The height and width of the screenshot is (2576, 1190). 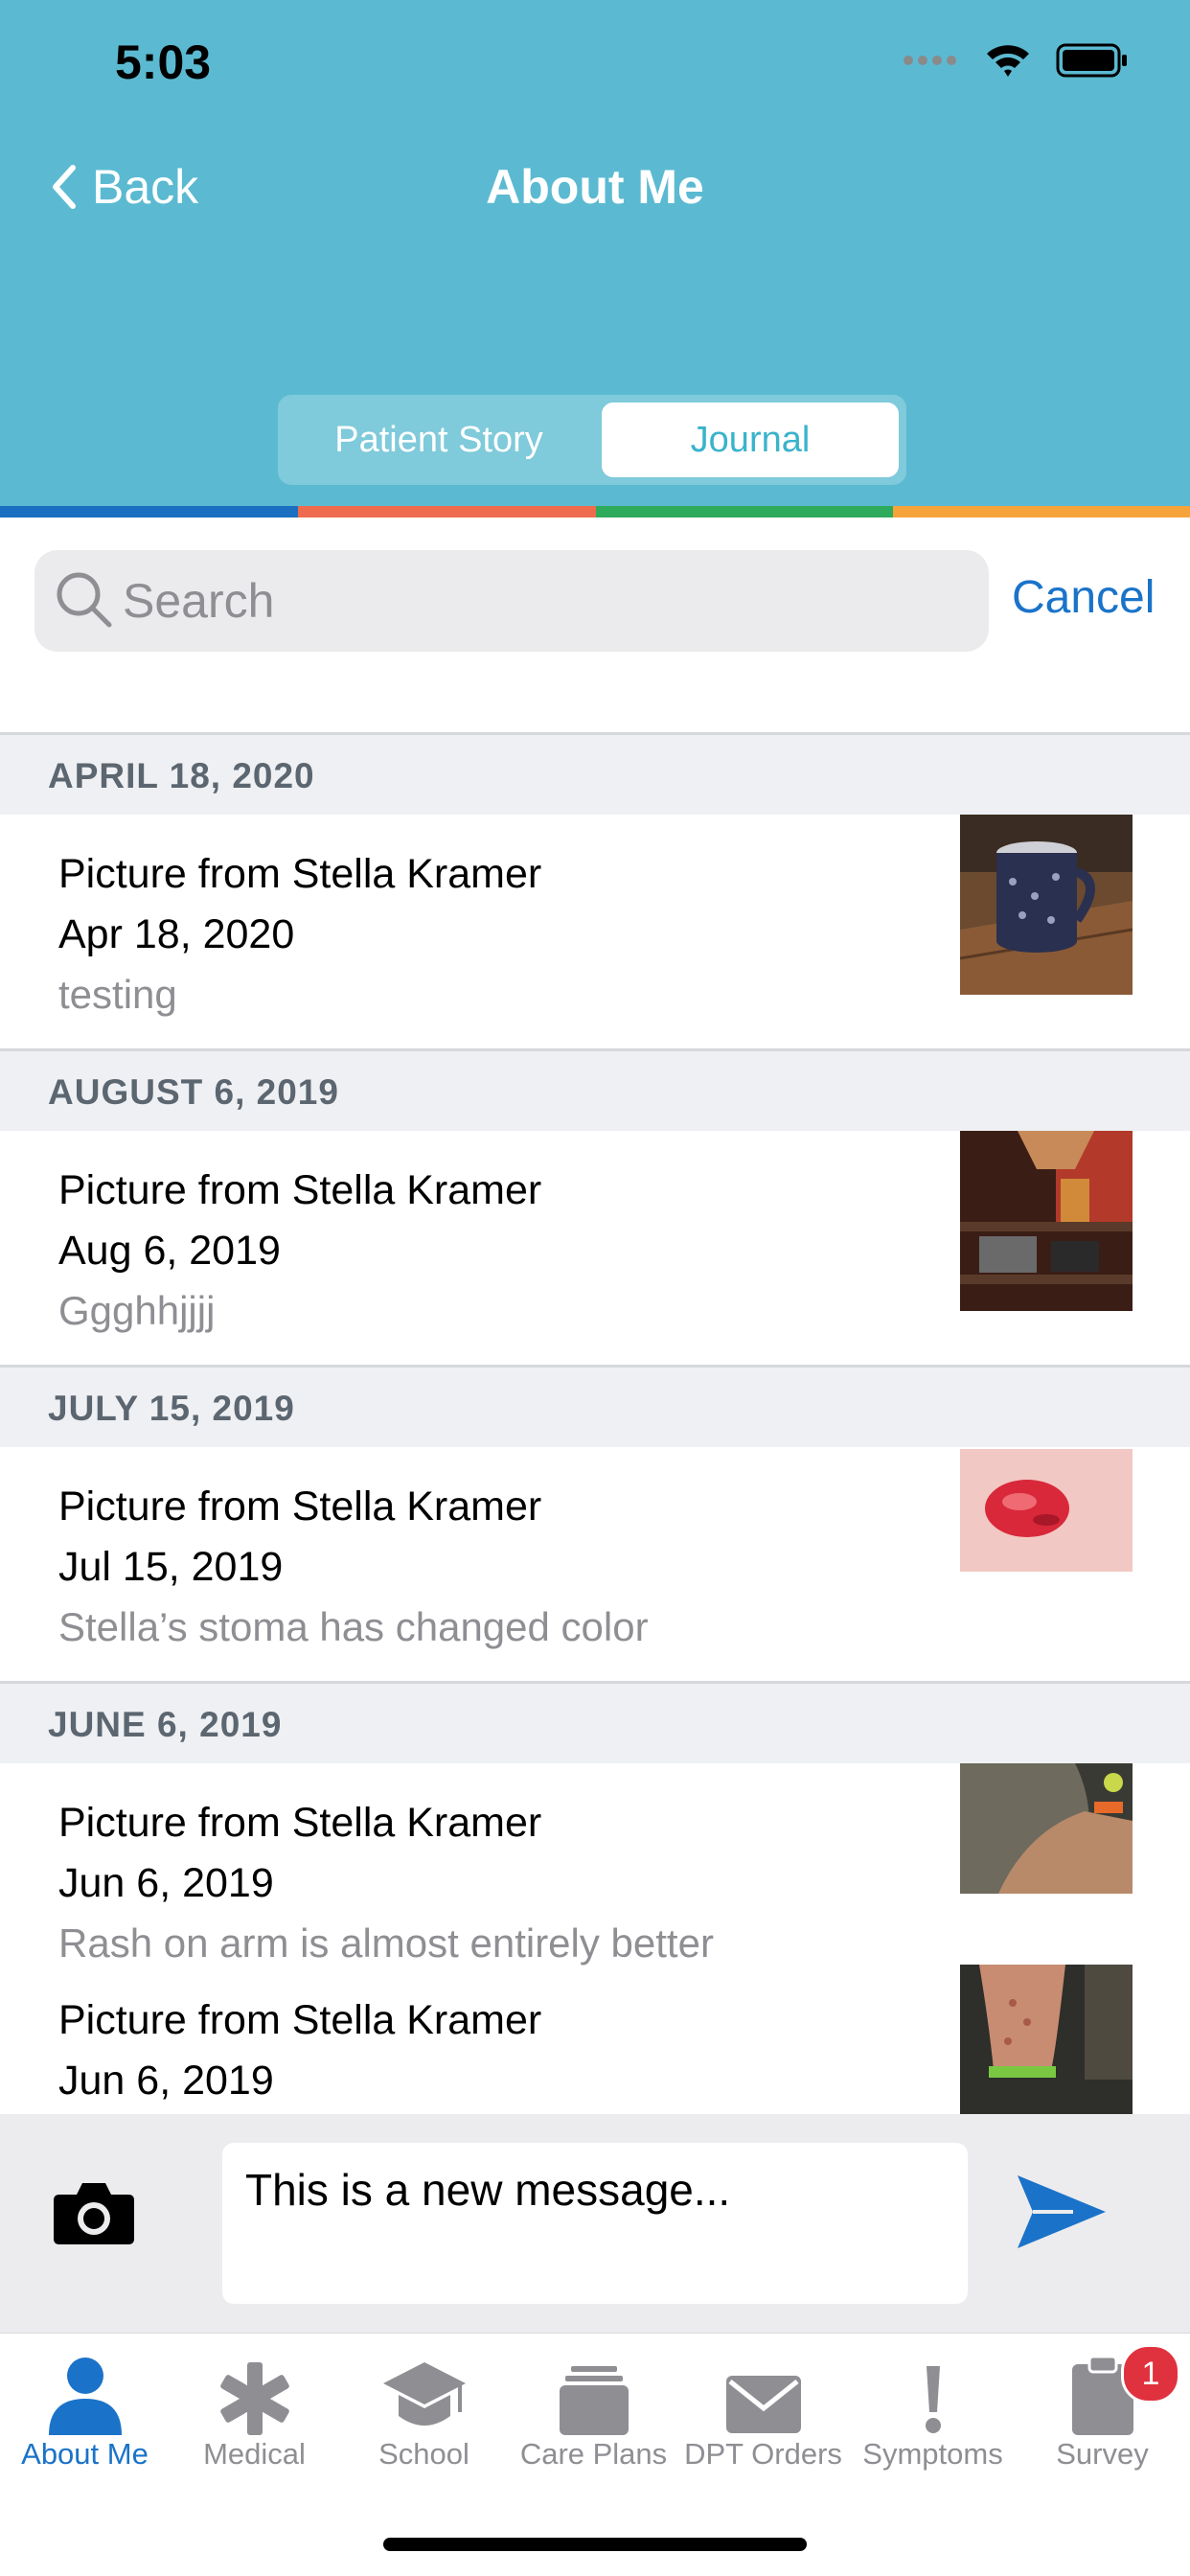 What do you see at coordinates (64, 187) in the screenshot?
I see `chevron-left-icon` at bounding box center [64, 187].